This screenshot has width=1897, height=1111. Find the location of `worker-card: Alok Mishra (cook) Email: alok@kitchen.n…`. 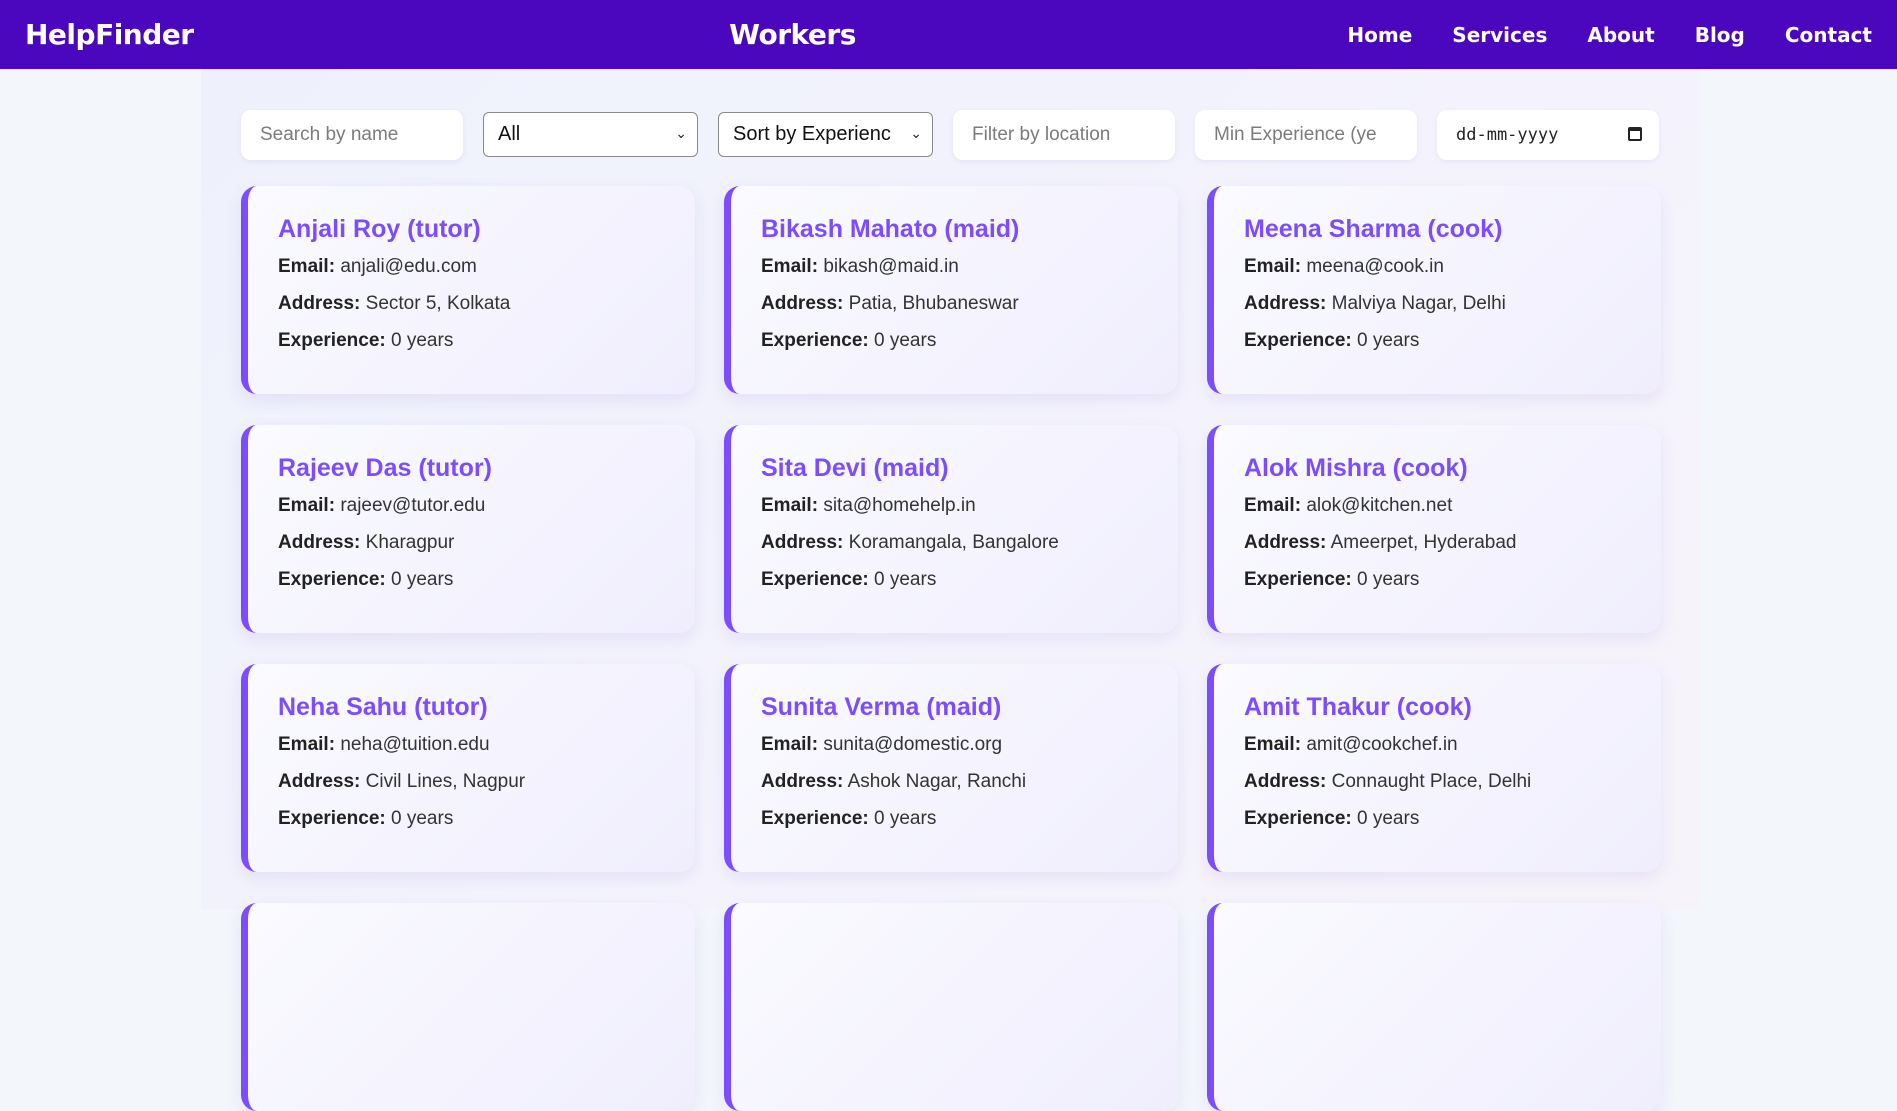

worker-card: Alok Mishra (cook) Email: alok@kitchen.n… is located at coordinates (1434, 529).